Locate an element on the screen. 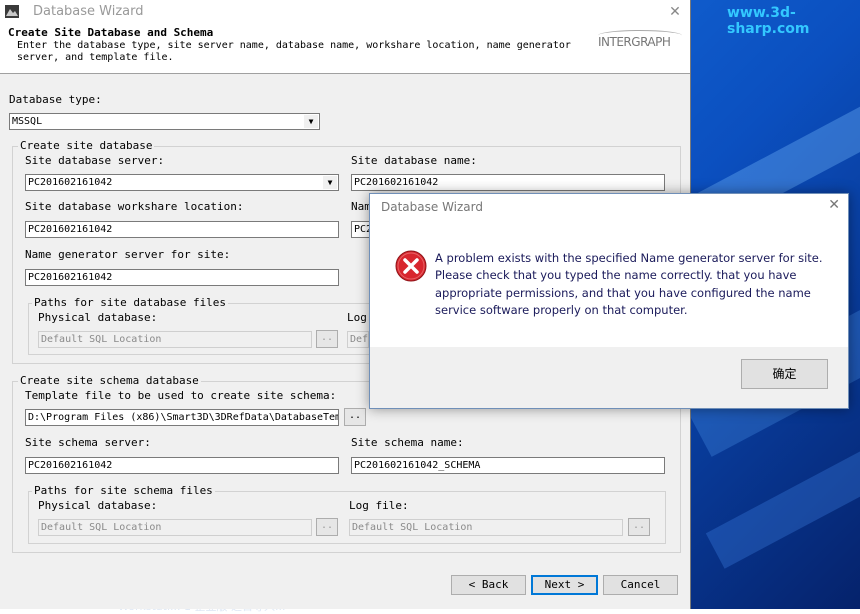 This screenshot has height=614, width=860. physical-database-label: Physical database: is located at coordinates (98, 317).